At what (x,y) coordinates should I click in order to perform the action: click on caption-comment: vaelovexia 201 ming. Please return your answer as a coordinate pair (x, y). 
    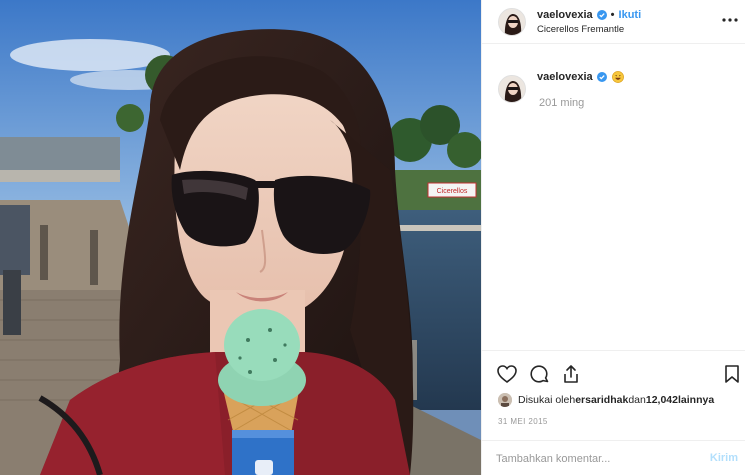
    Looking at the image, I should click on (613, 88).